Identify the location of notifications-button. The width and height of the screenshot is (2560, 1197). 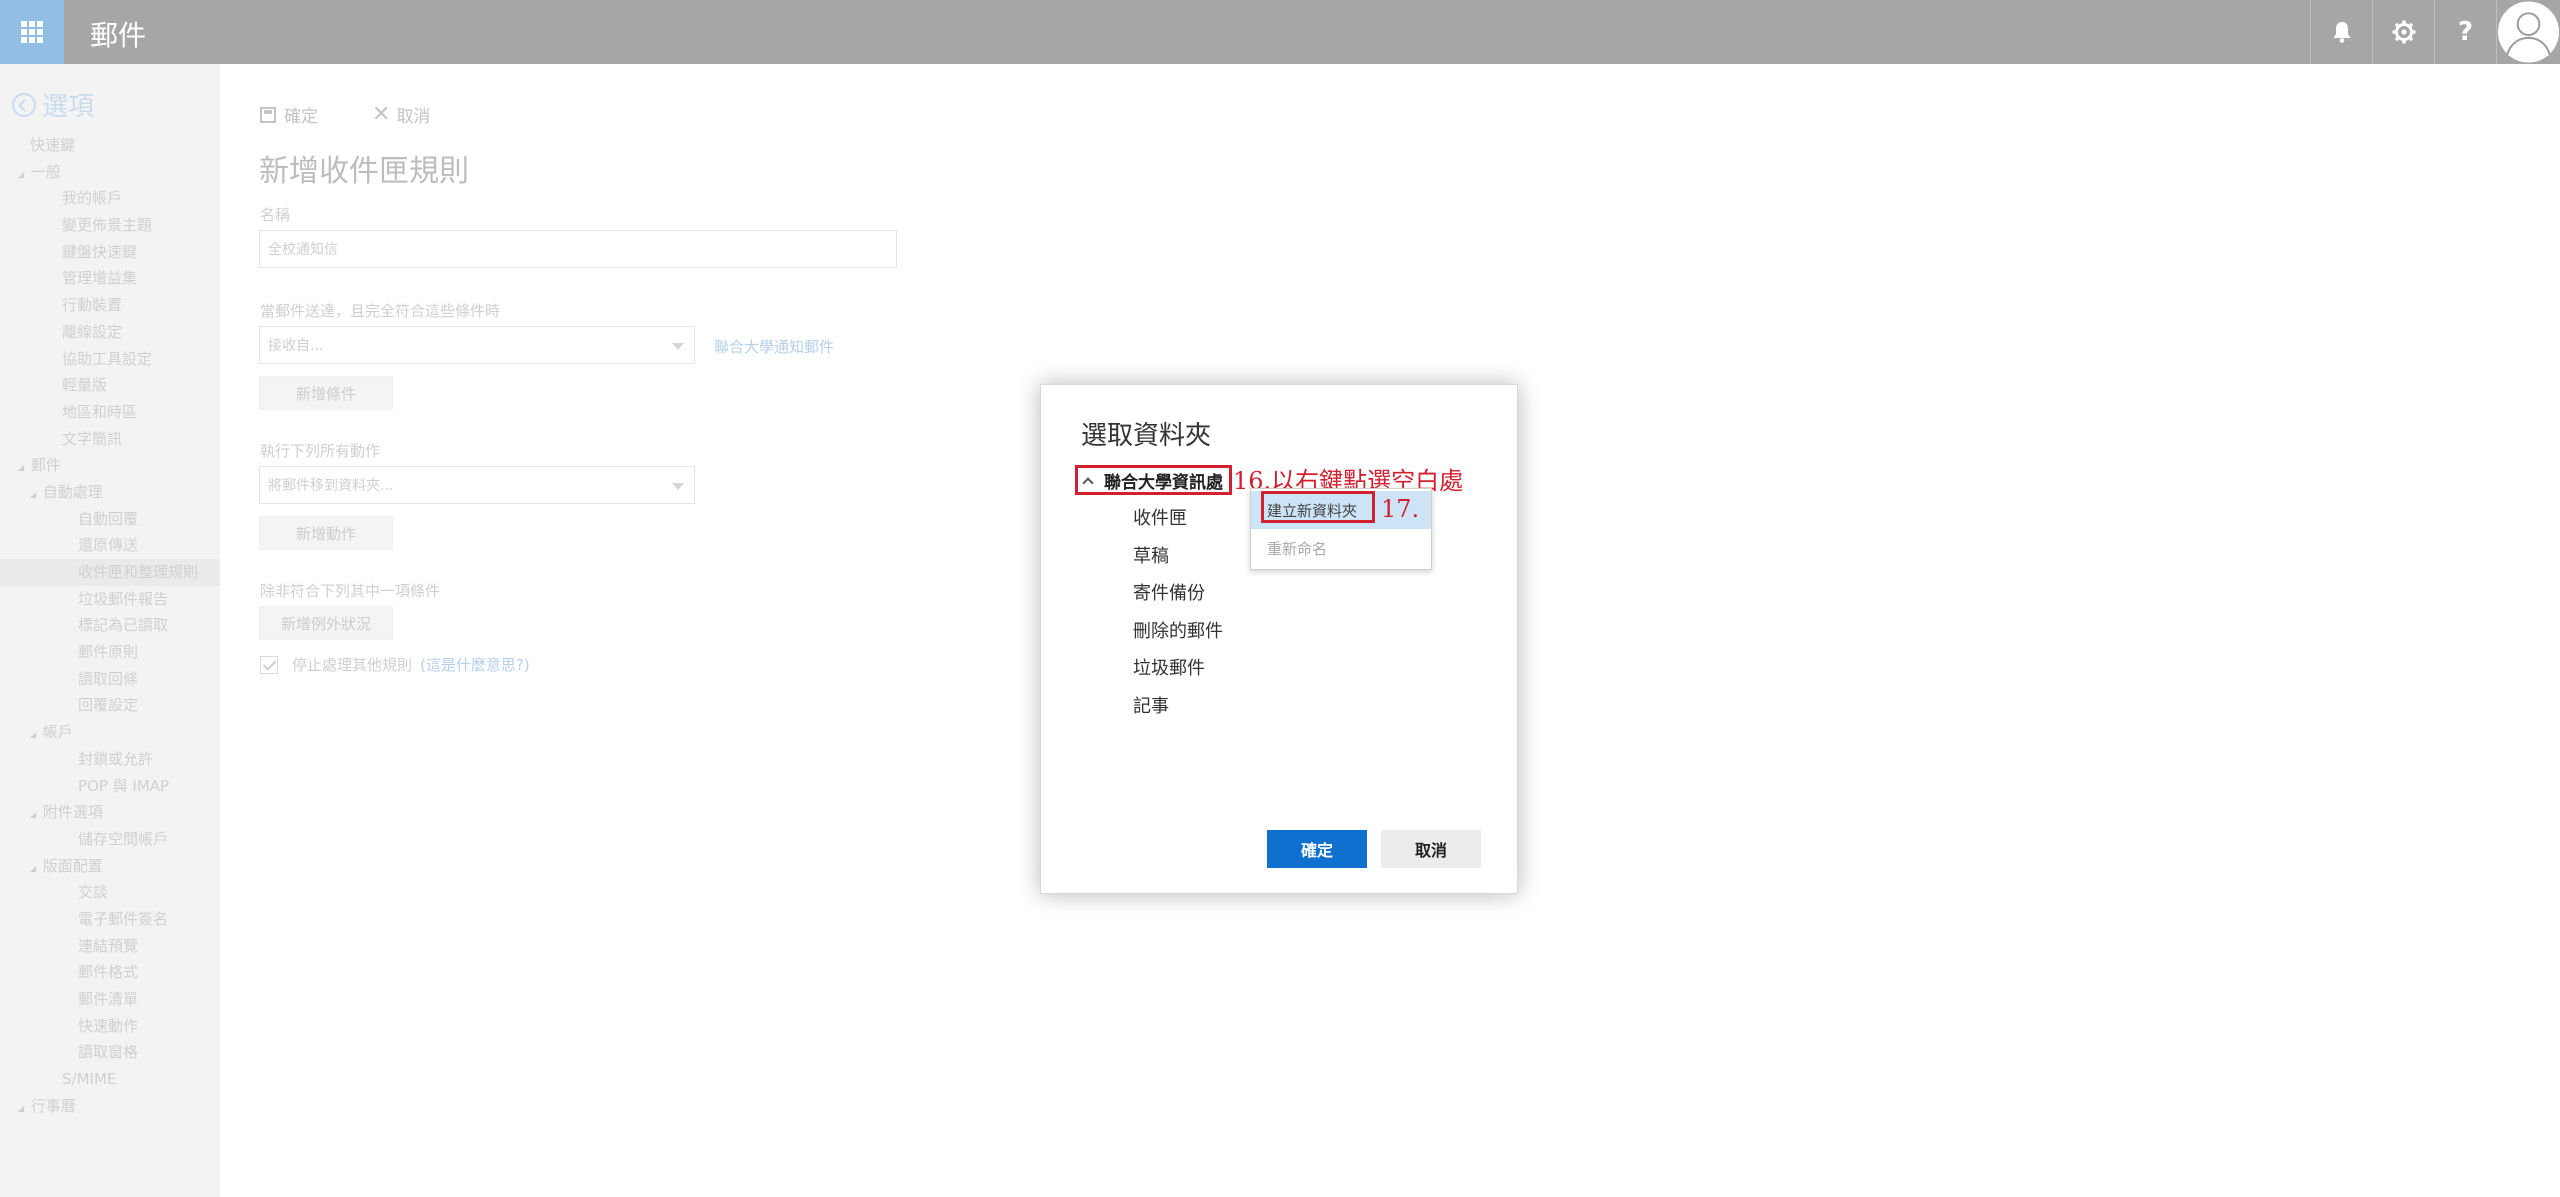
(2341, 32).